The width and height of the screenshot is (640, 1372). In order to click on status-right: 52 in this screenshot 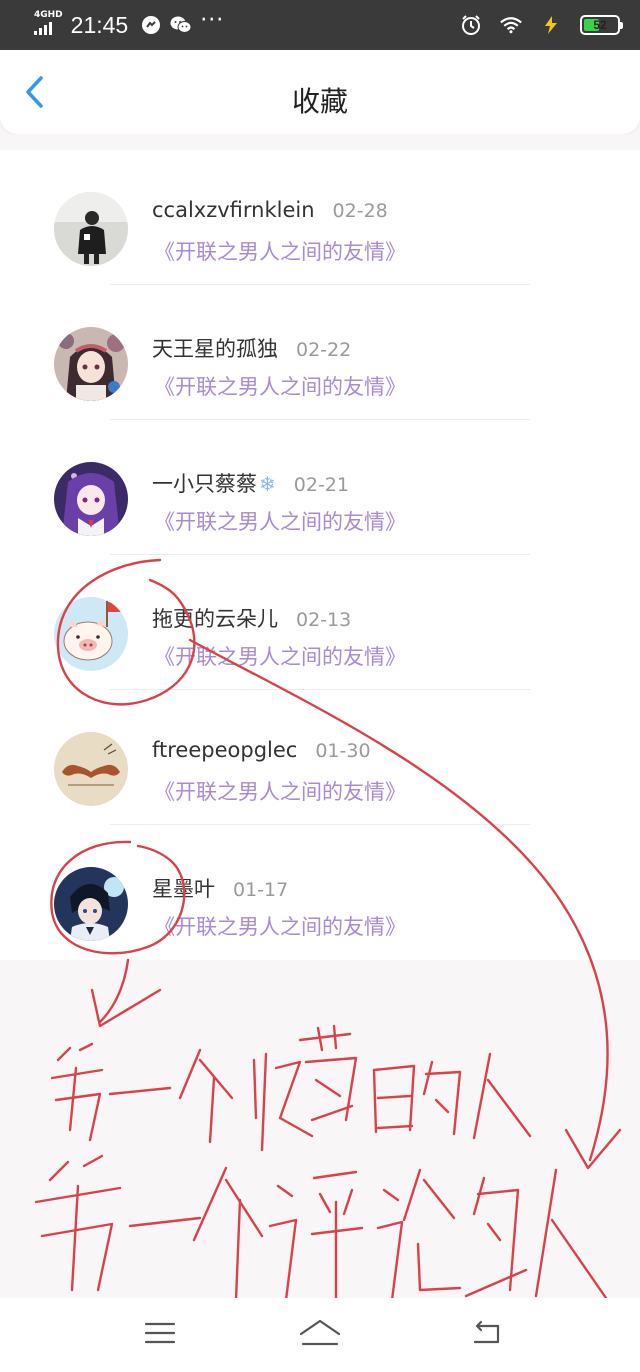, I will do `click(541, 25)`.